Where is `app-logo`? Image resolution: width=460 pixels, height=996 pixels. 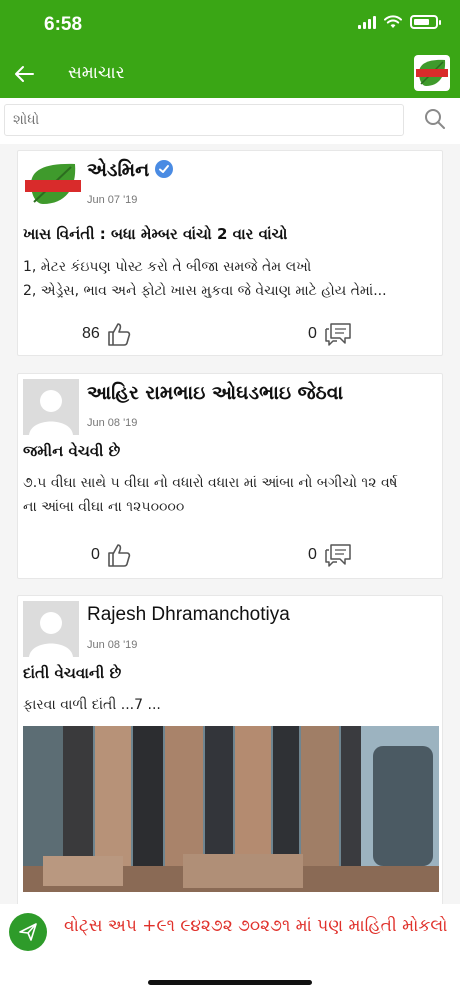
app-logo is located at coordinates (432, 73).